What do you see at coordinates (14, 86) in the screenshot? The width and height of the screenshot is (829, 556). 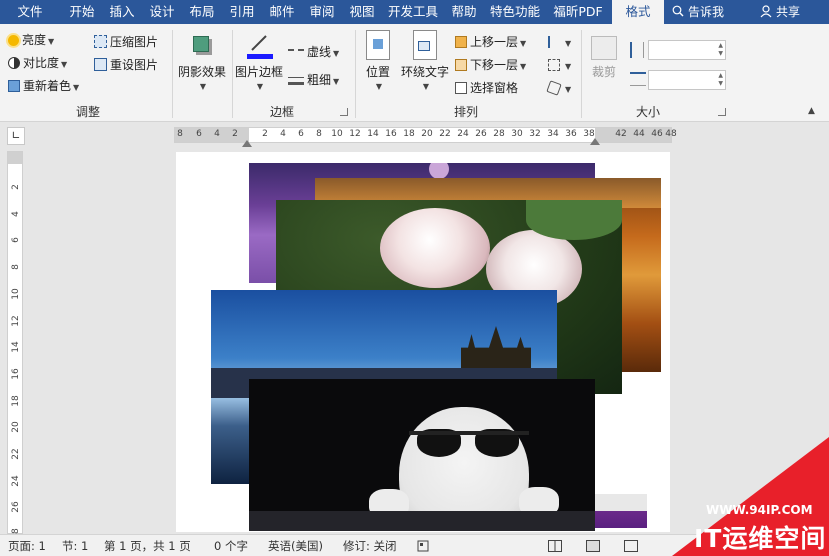 I see `recolor-picture-icon` at bounding box center [14, 86].